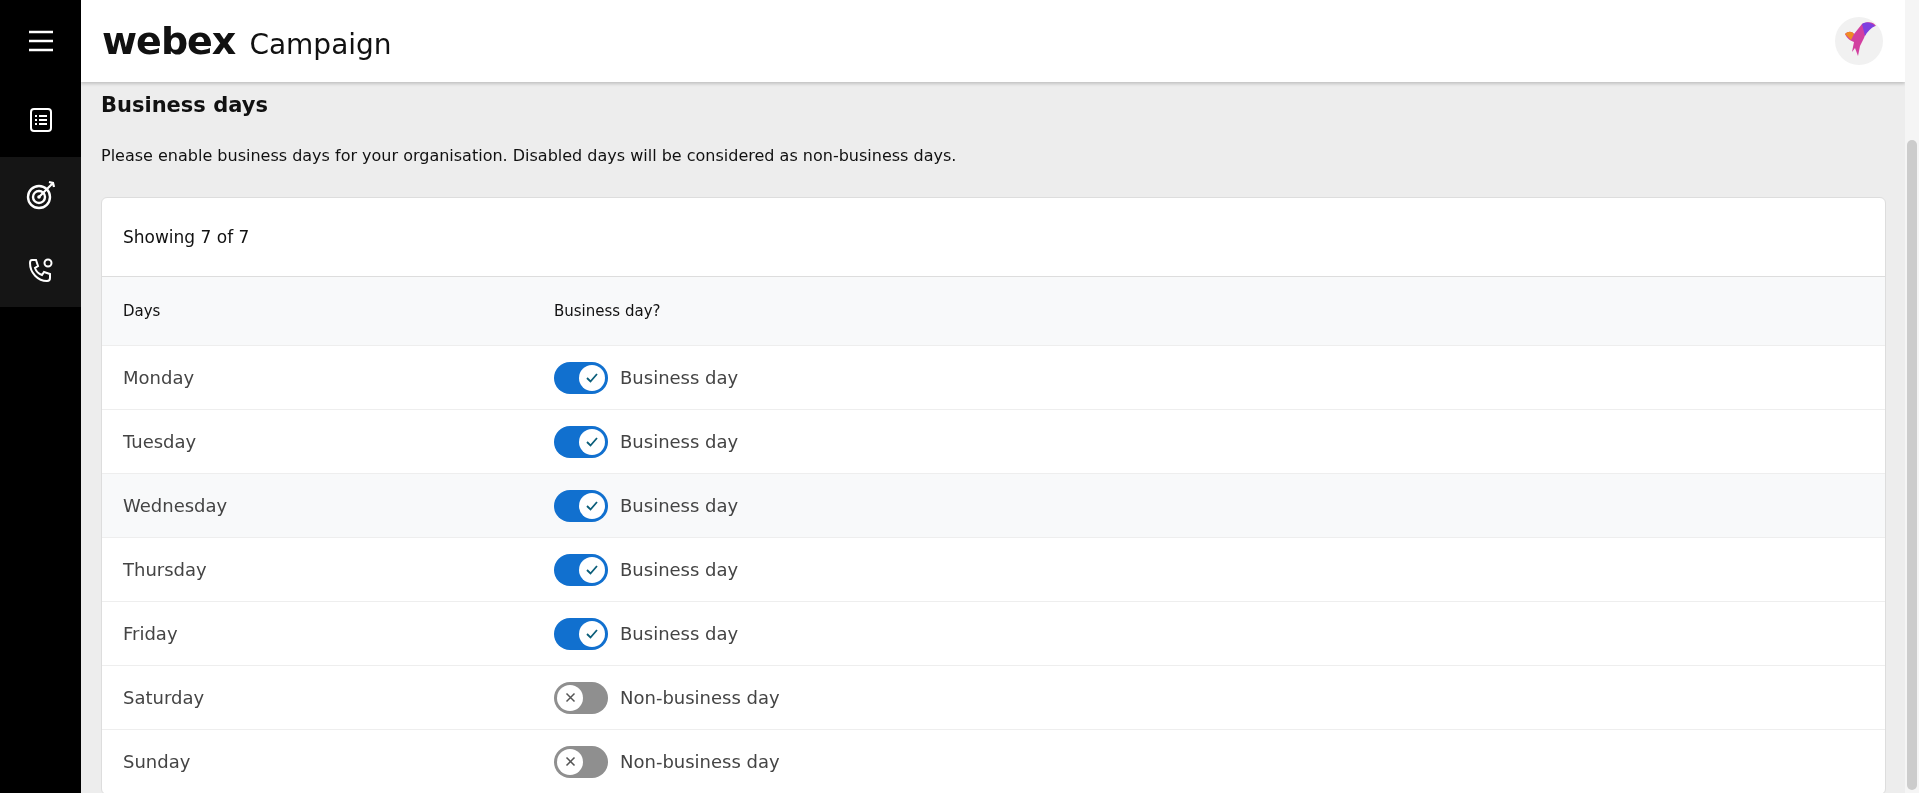 The width and height of the screenshot is (1919, 793). I want to click on target-icon, so click(40, 194).